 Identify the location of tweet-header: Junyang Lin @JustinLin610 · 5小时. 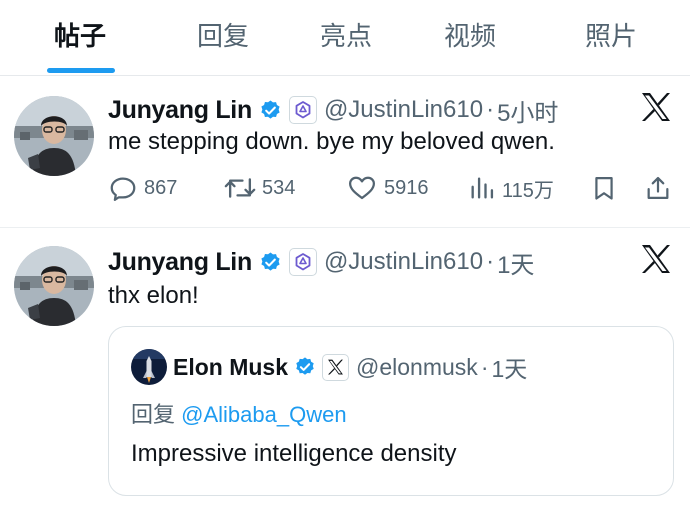
(333, 110).